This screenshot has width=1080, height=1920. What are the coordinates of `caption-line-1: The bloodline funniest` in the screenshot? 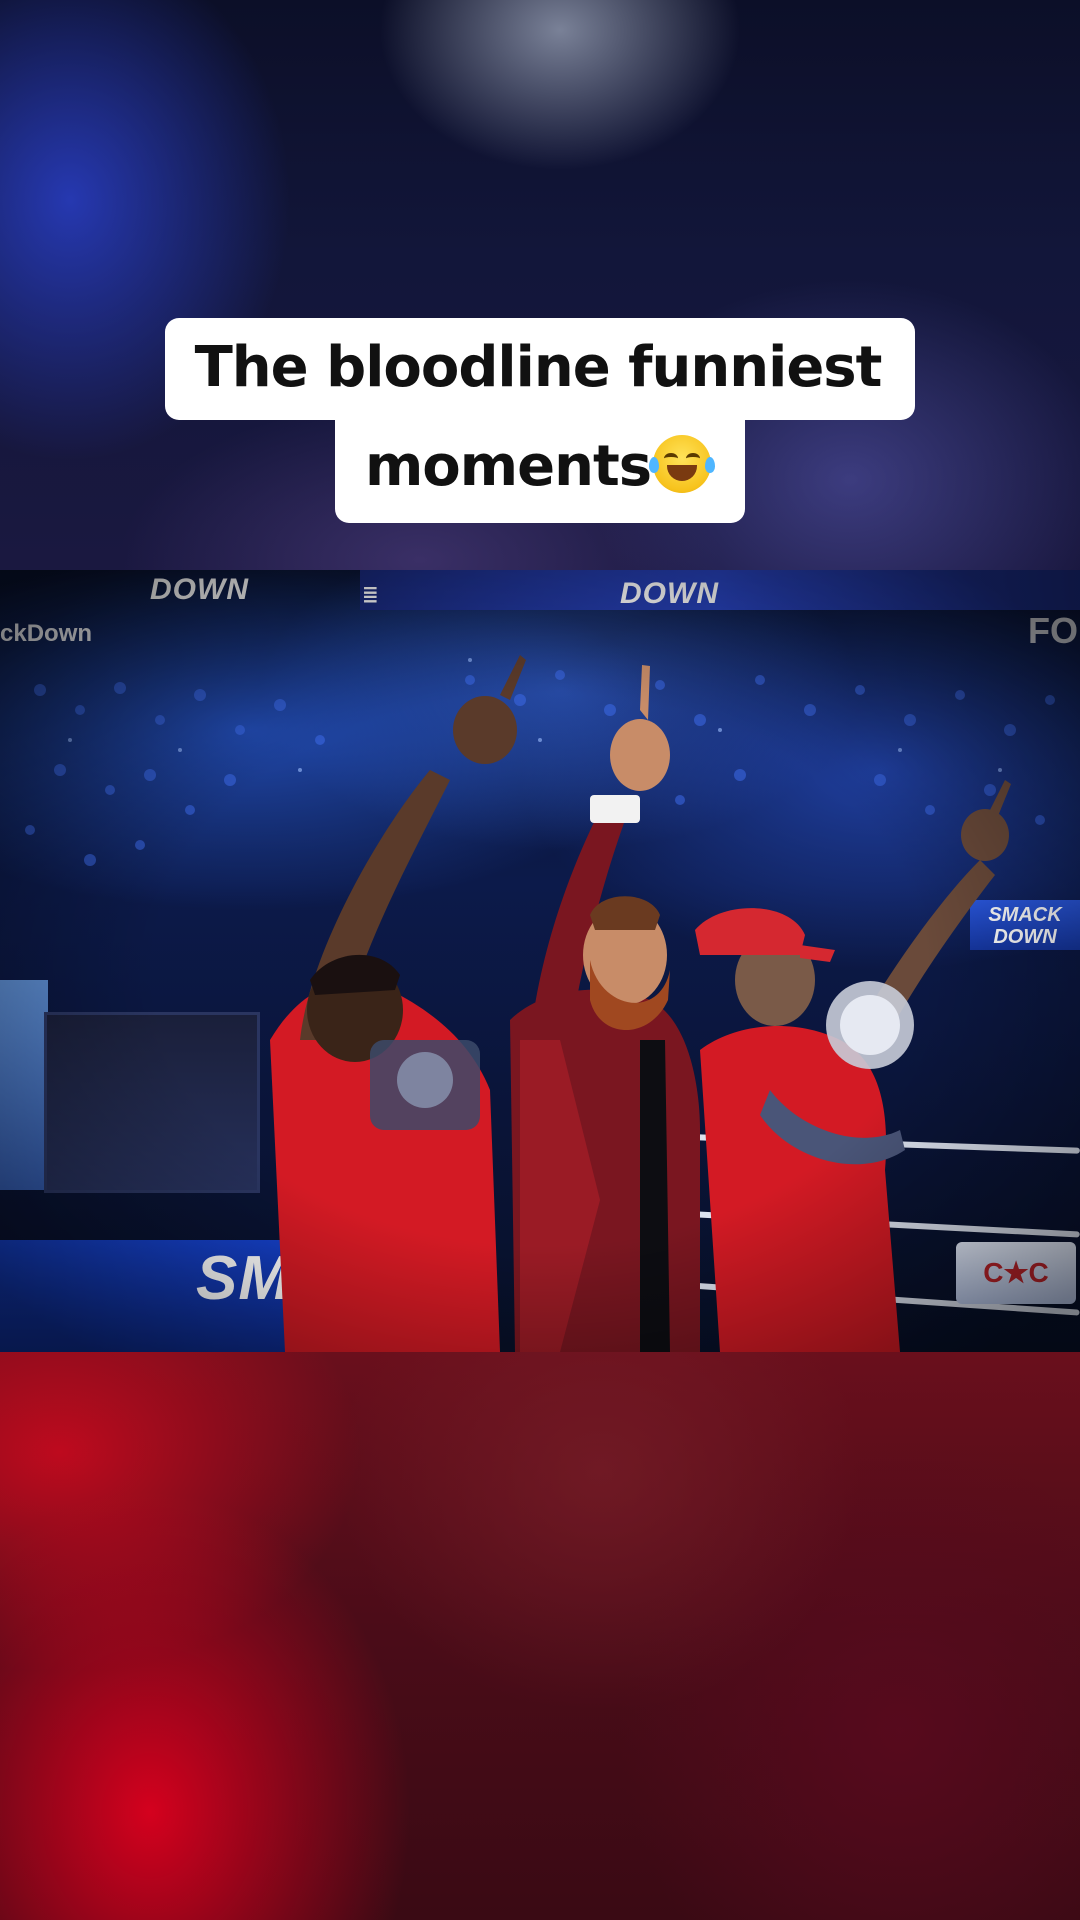 It's located at (540, 369).